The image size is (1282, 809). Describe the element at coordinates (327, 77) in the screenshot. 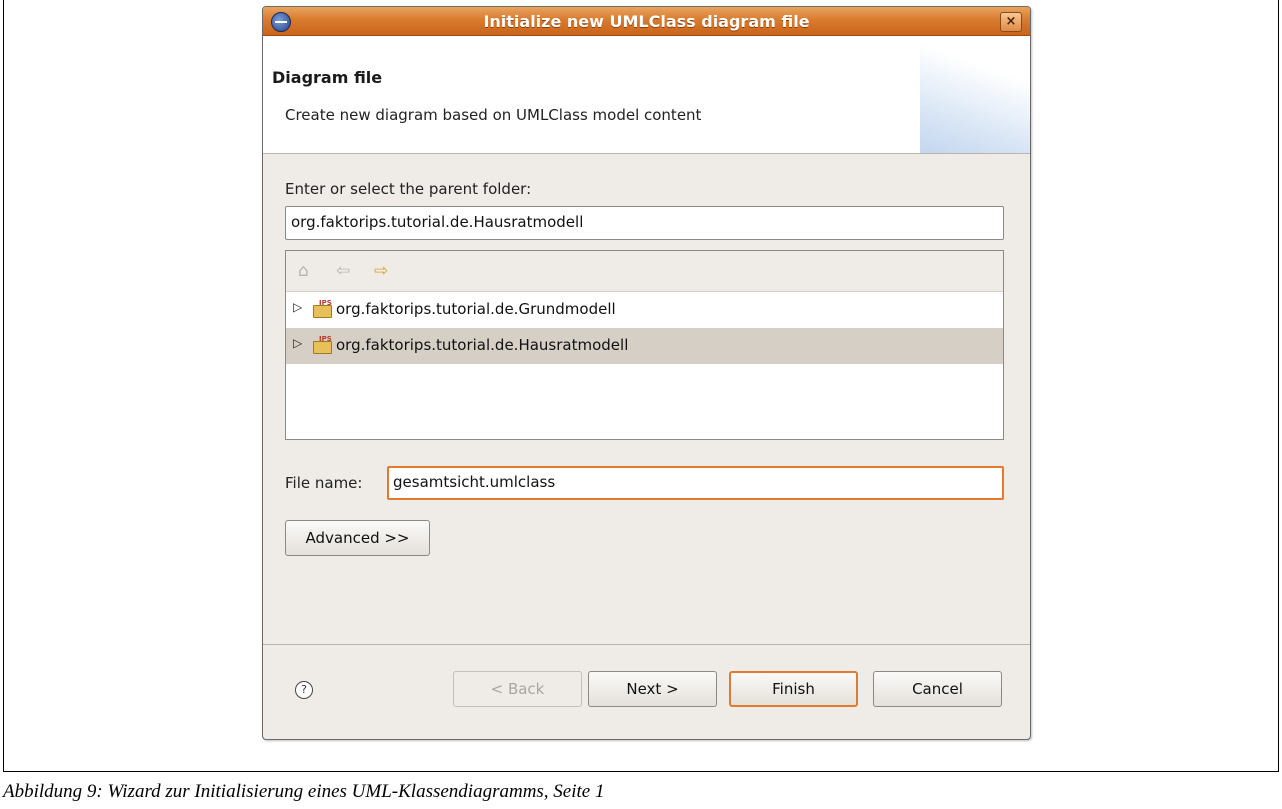

I see `page-title: Diagram file` at that location.